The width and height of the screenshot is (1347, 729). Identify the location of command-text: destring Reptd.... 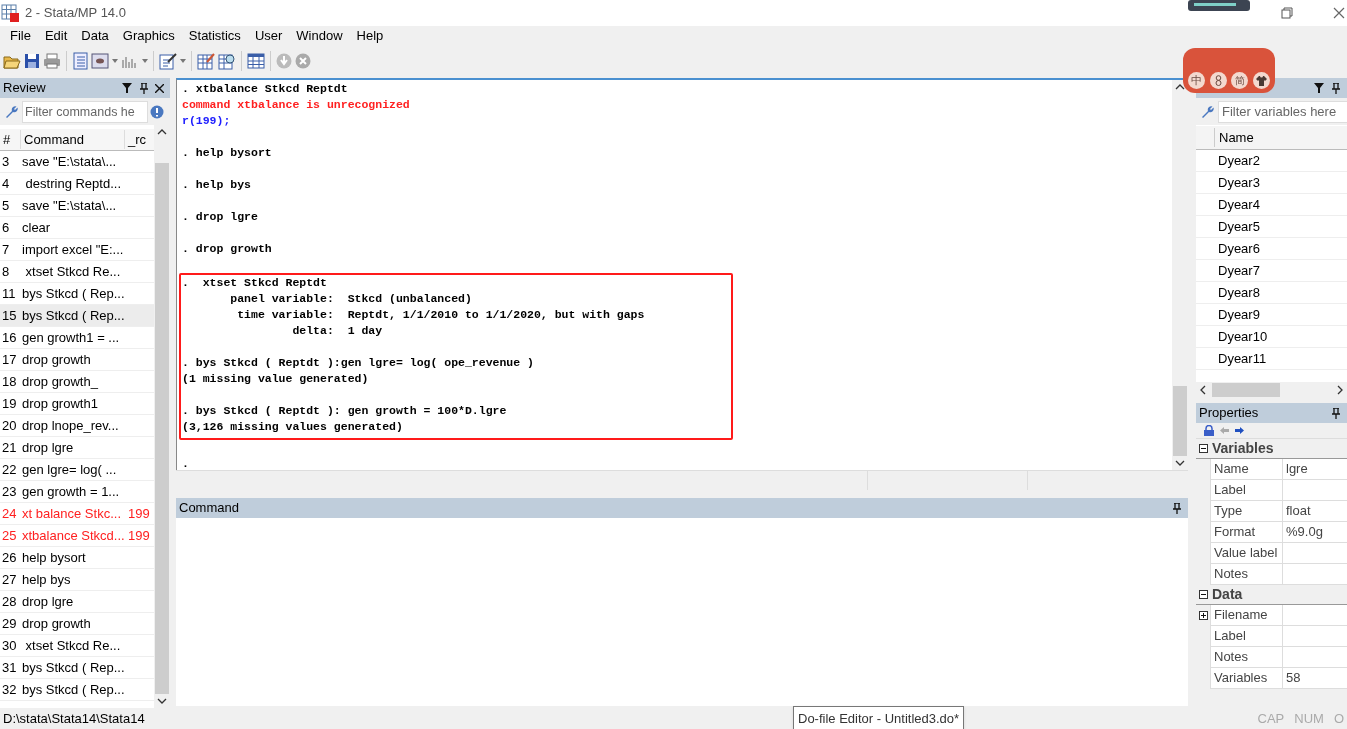
(73, 183).